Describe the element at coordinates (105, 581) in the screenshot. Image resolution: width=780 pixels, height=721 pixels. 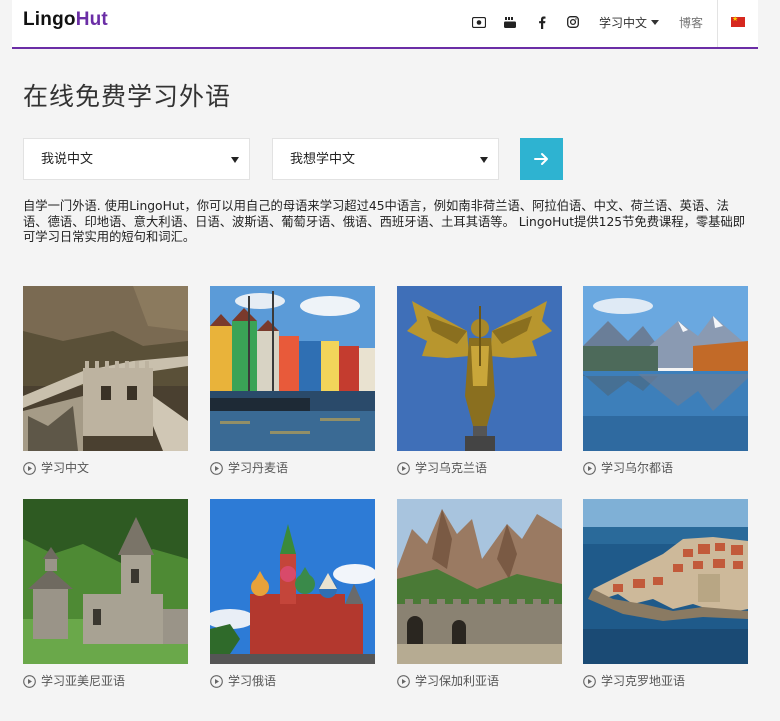
I see `armenian-monastery-photo` at that location.